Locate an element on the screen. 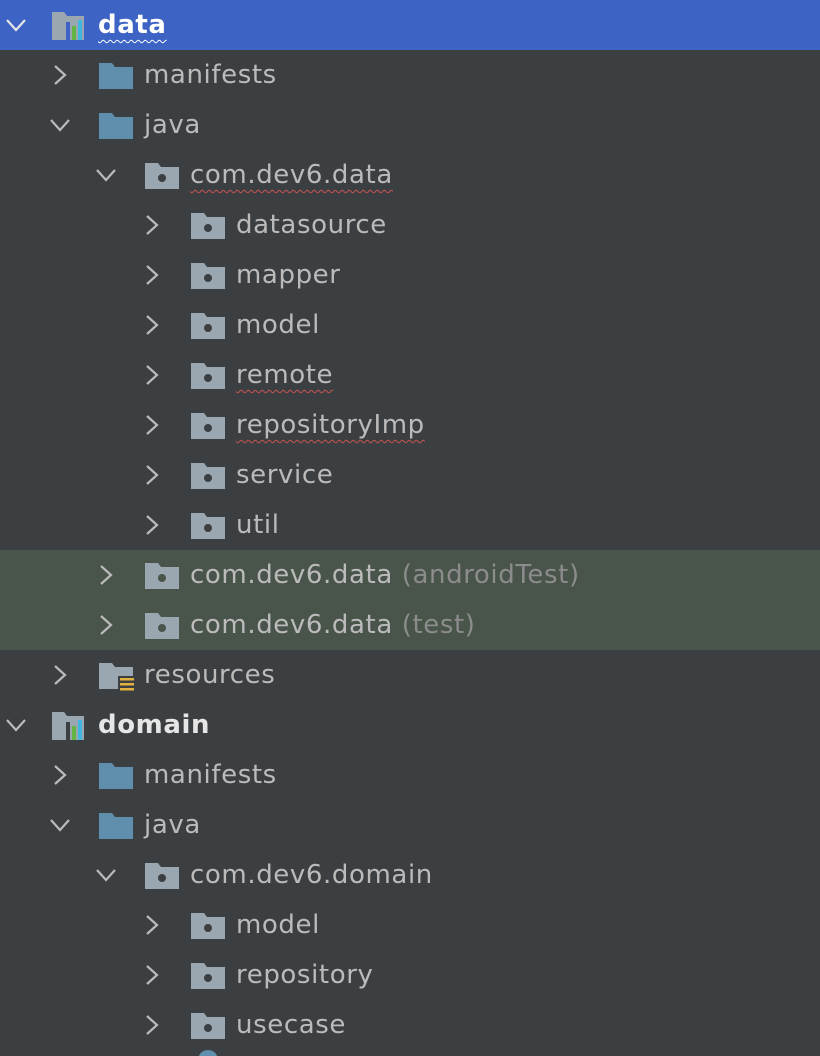  source-set-suffix: (test) is located at coordinates (438, 625).